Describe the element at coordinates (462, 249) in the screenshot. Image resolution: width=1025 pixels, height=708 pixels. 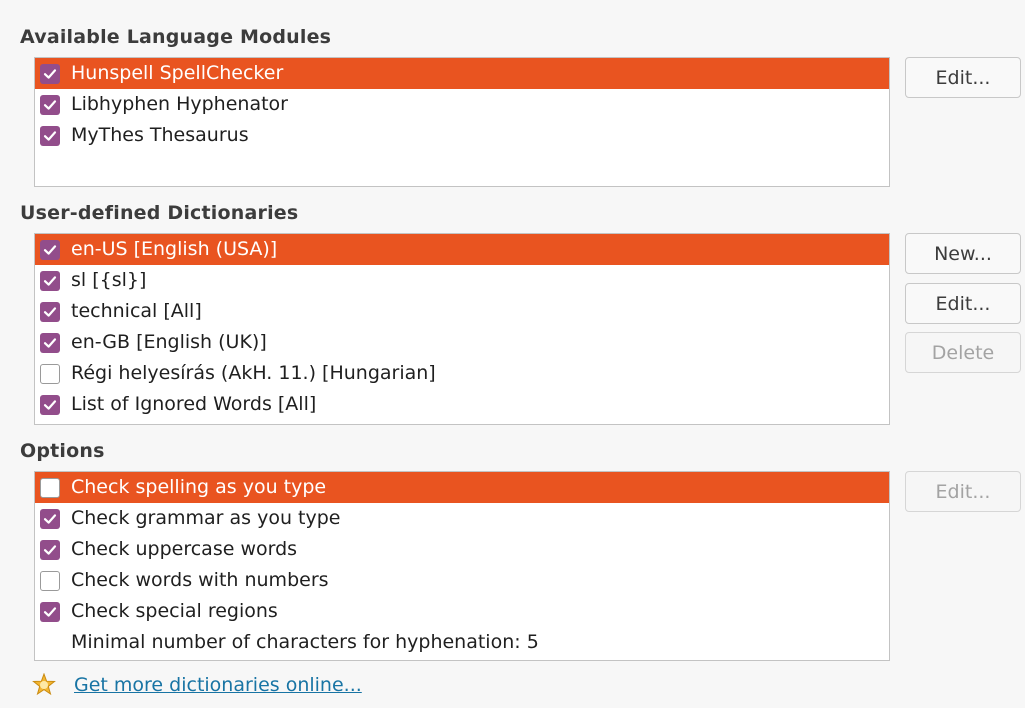
I see `dictionary-item: en-US [English (USA)]` at that location.